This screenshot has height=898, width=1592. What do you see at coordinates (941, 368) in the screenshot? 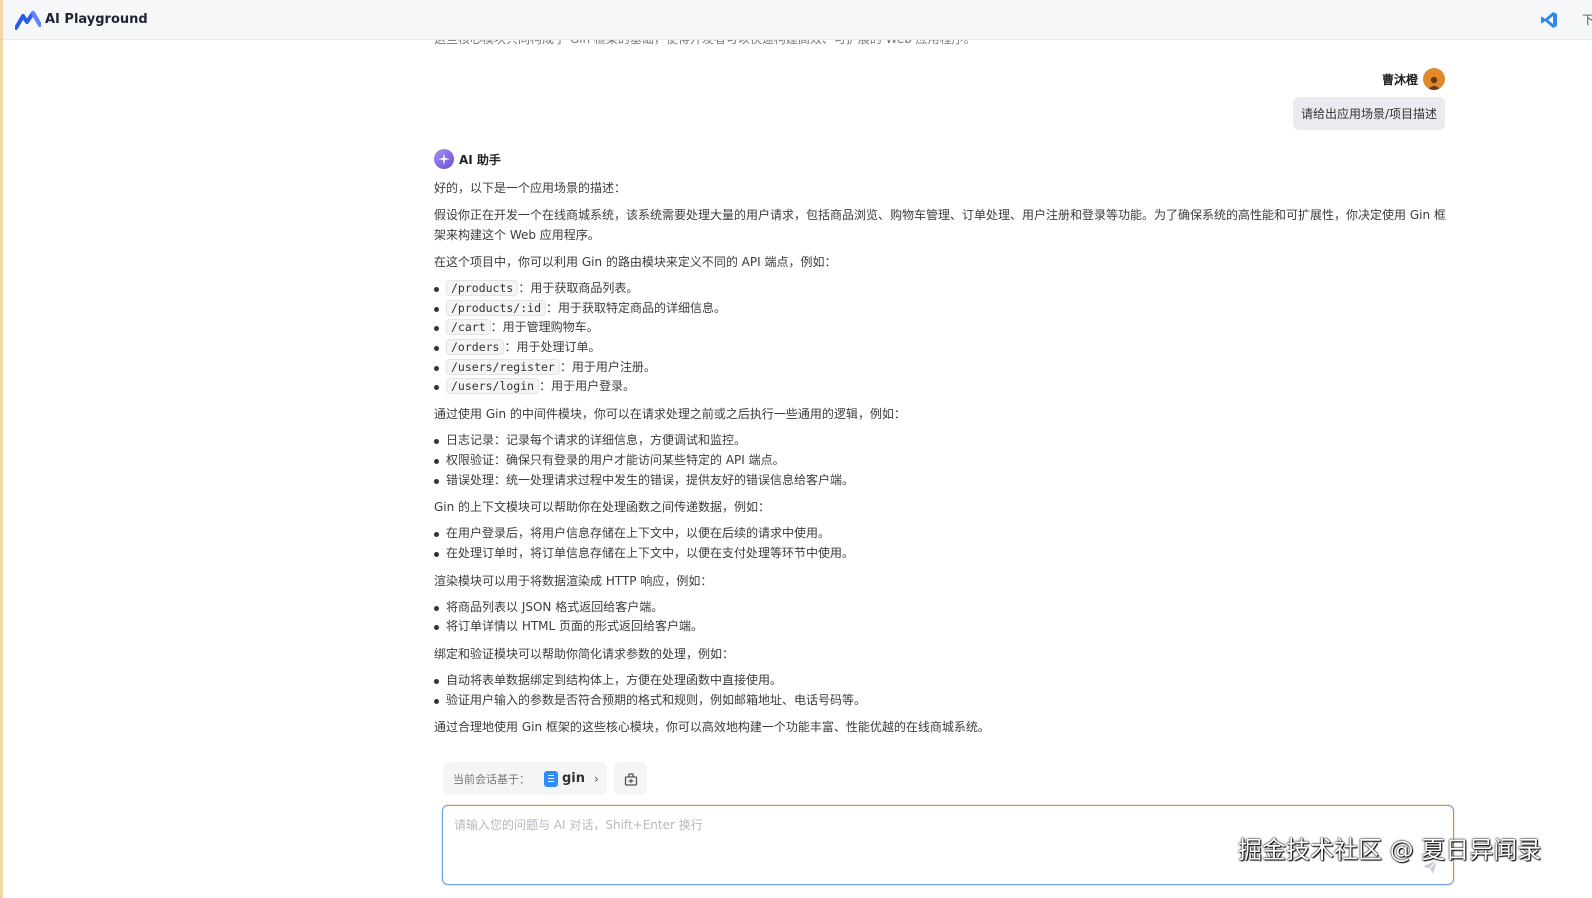
I see `list-item: /users/register ：用于用户注册。` at bounding box center [941, 368].